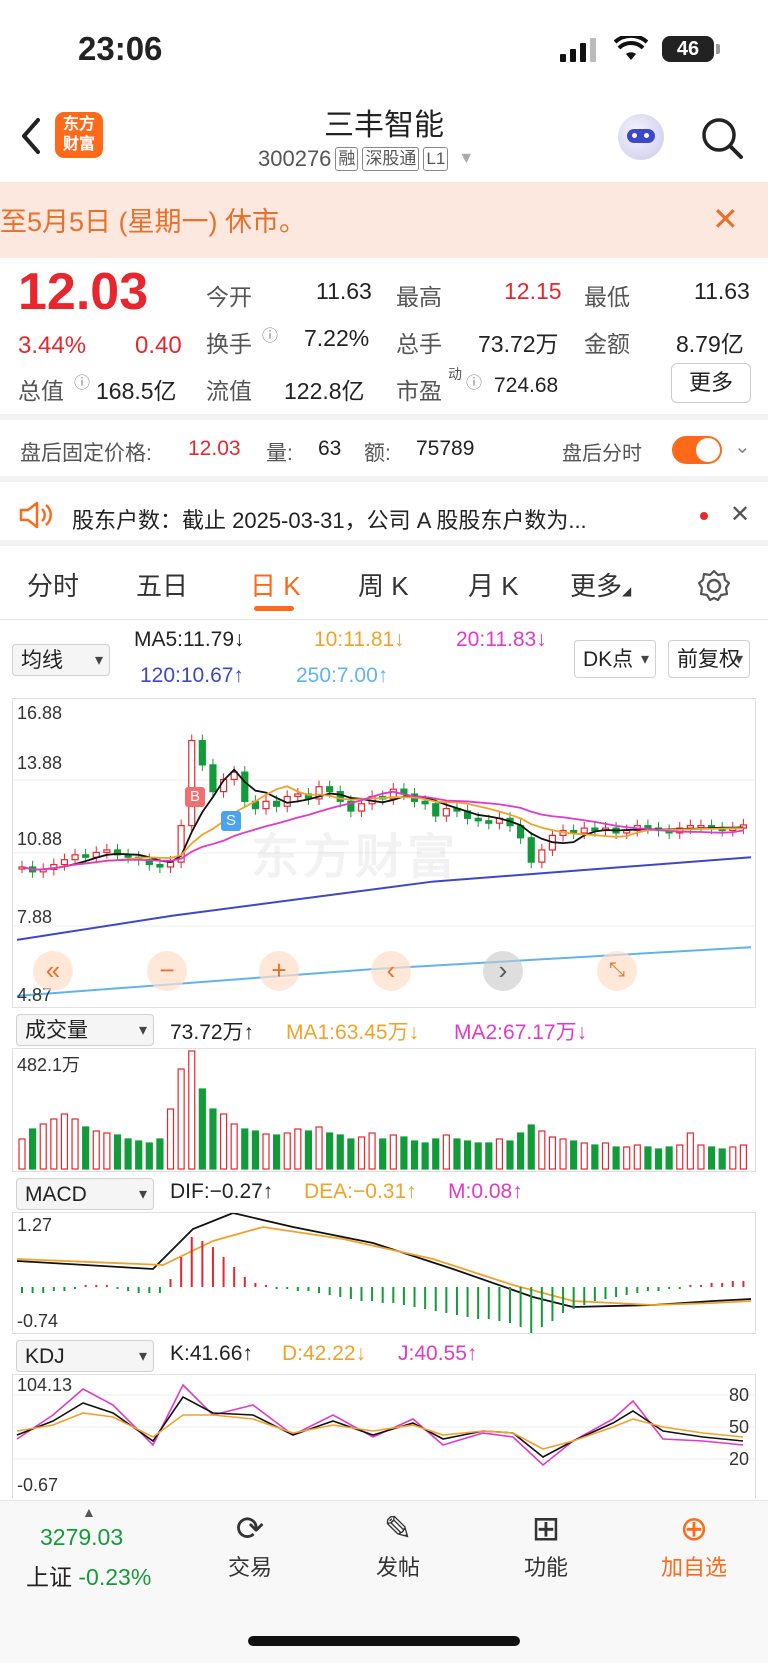 The image size is (768, 1663). What do you see at coordinates (615, 659) in the screenshot?
I see `dk-select: DK点` at bounding box center [615, 659].